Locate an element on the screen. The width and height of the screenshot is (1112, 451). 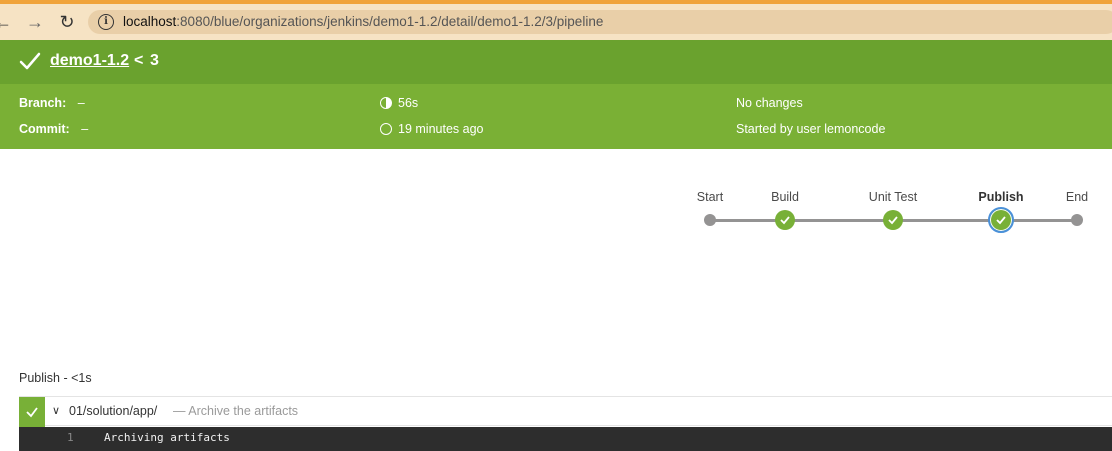
back-icon: ← is located at coordinates (7, 22).